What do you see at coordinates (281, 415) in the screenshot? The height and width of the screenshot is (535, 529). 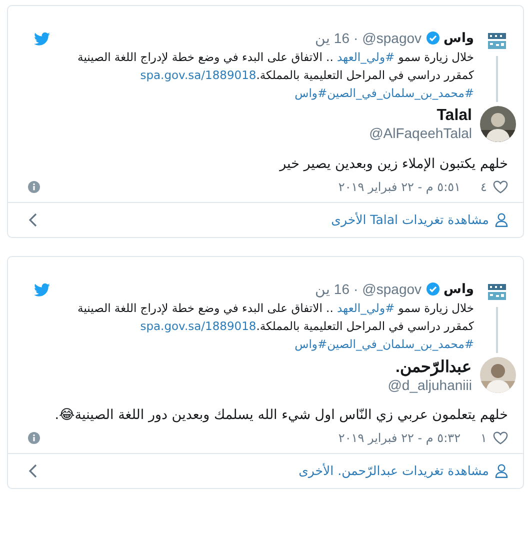 I see `reply-text: خلهم يتعلمون عربي زي النّاس اول شيء الله يسلمك وبعدين دور اللغة الصينية😂.` at bounding box center [281, 415].